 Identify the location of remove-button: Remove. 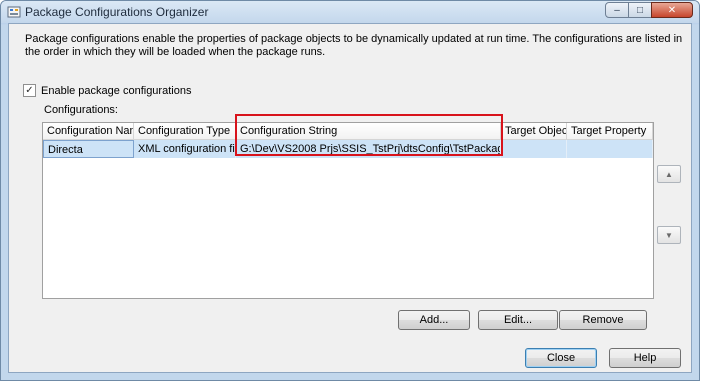
(603, 320).